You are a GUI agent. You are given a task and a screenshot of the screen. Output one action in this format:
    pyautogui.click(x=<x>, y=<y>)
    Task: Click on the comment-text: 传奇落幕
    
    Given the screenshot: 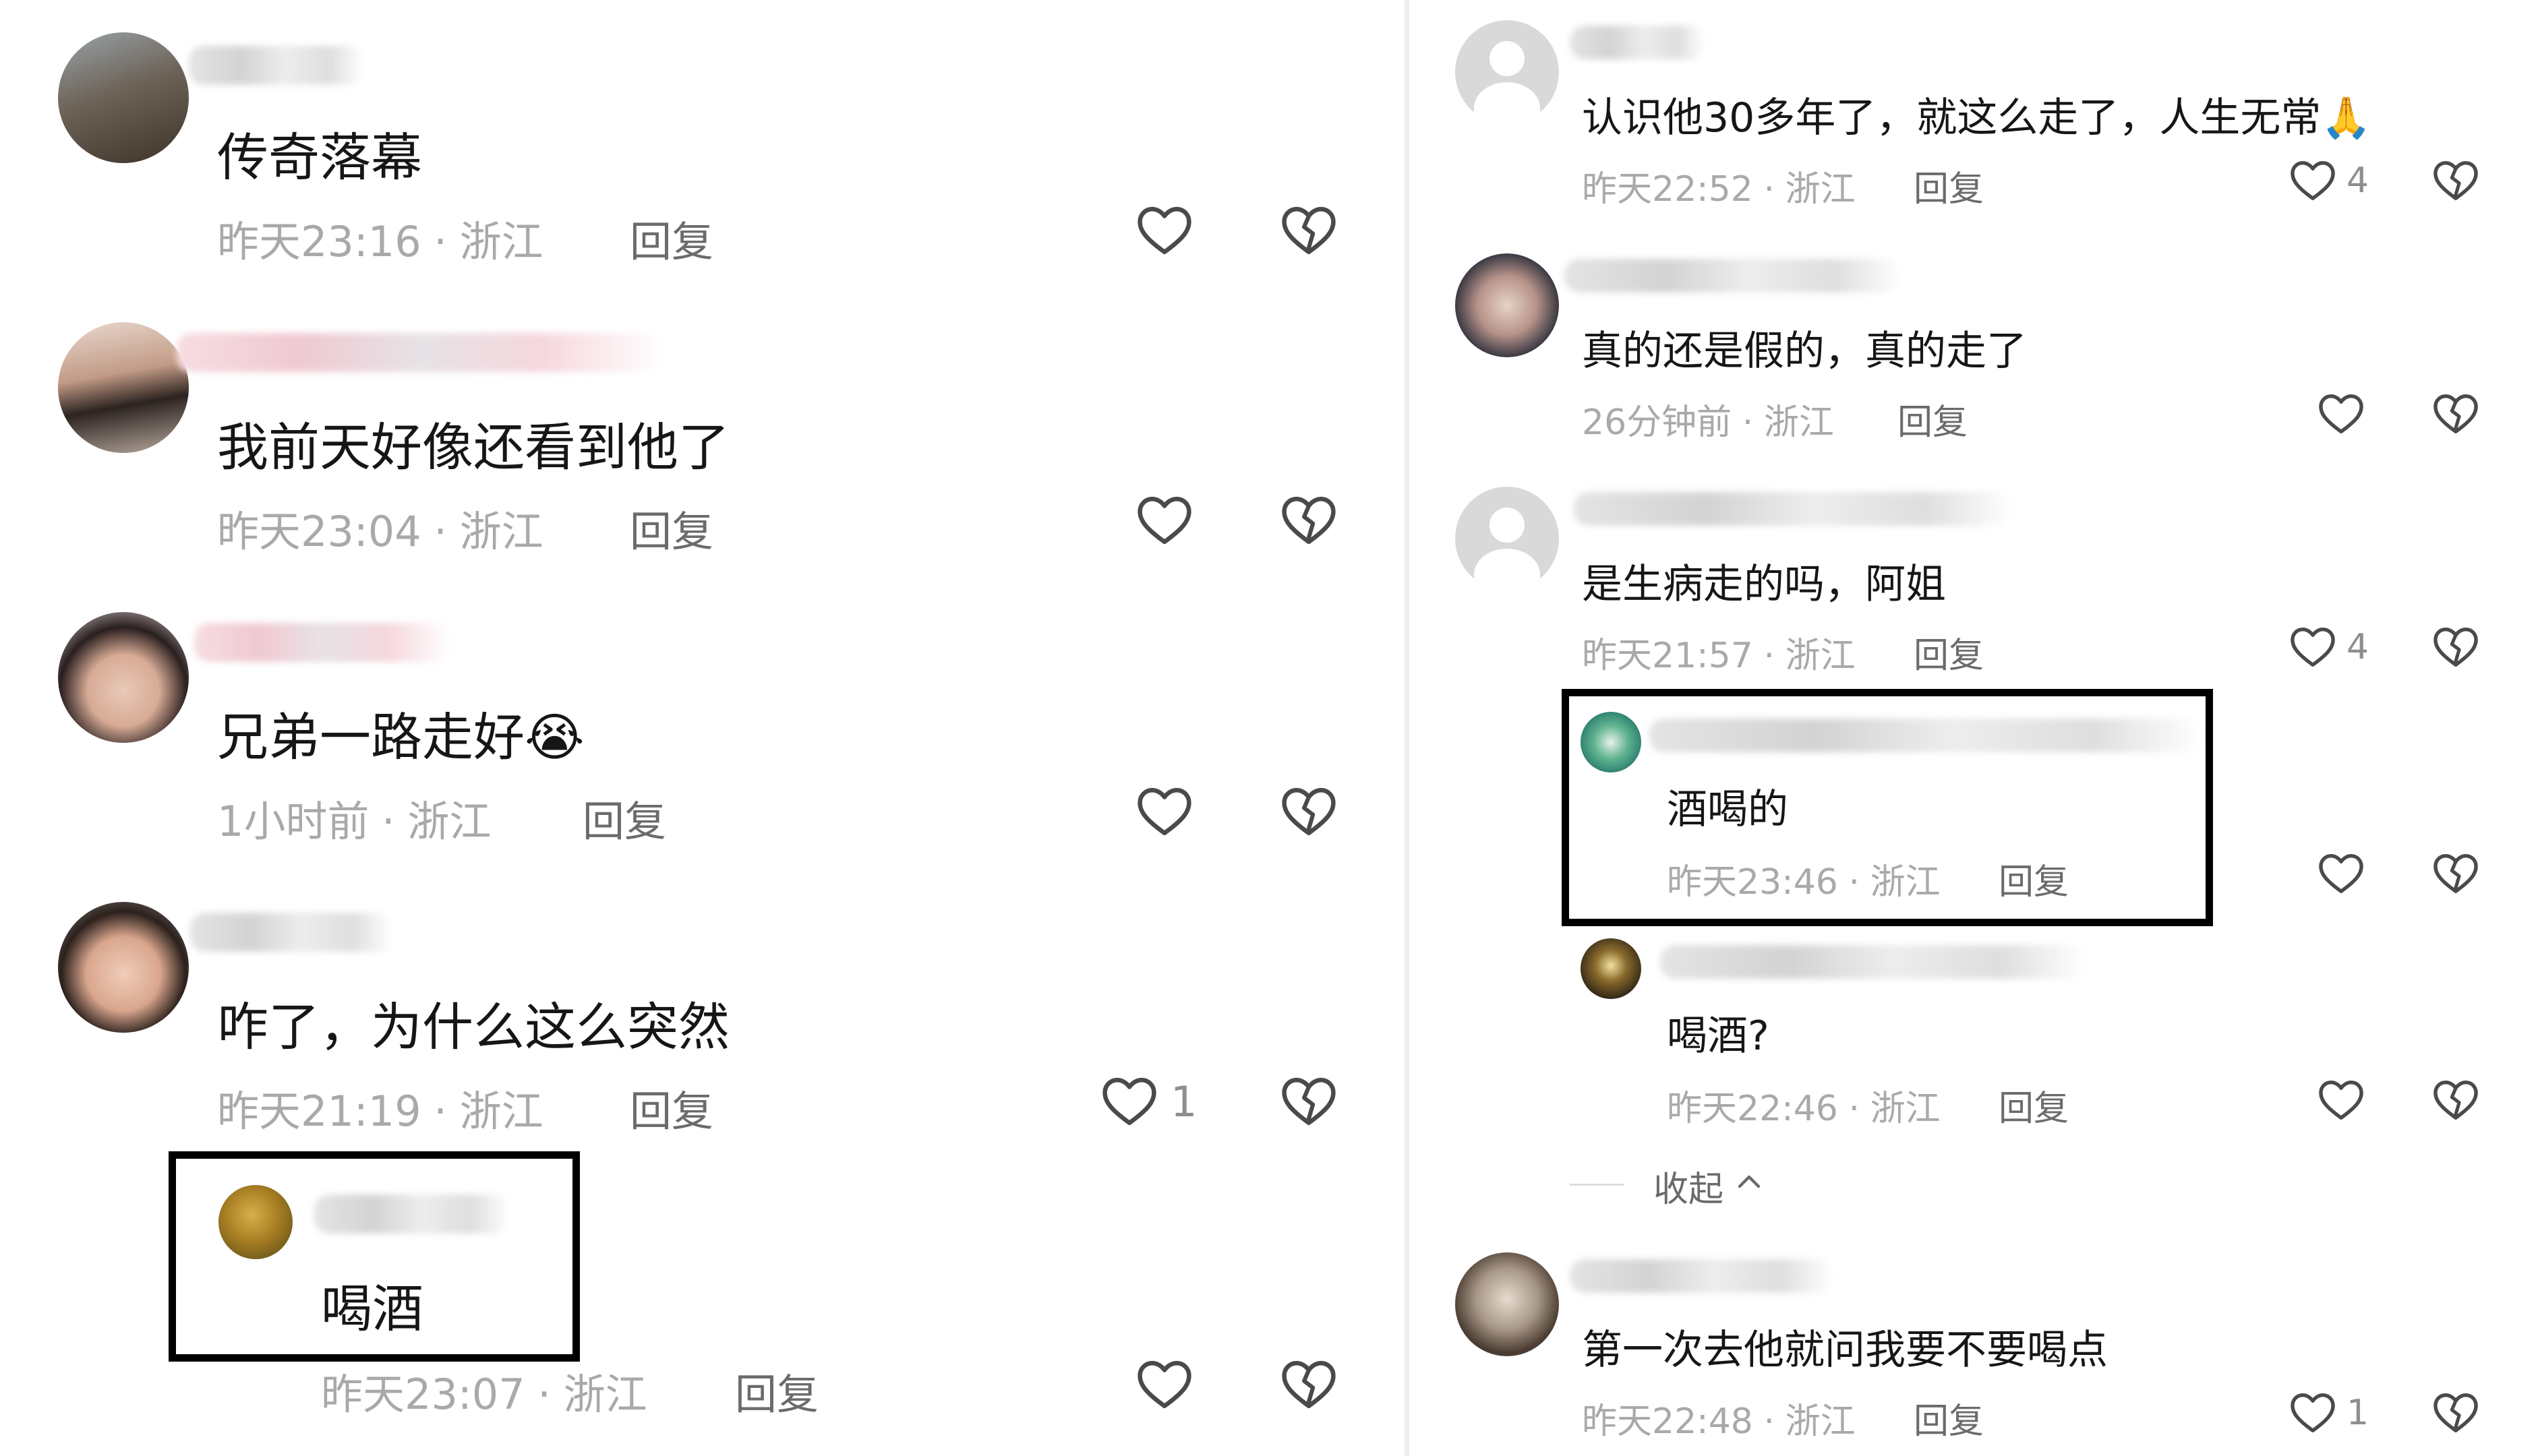 What is the action you would take?
    pyautogui.click(x=319, y=157)
    